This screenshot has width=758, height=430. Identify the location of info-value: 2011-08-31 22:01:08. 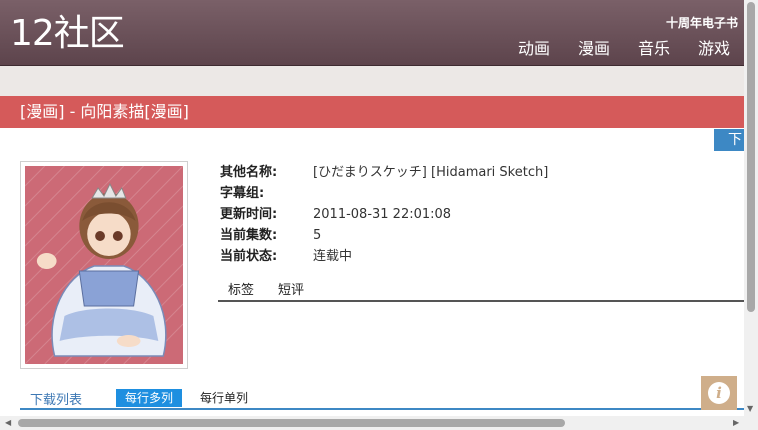
(382, 214).